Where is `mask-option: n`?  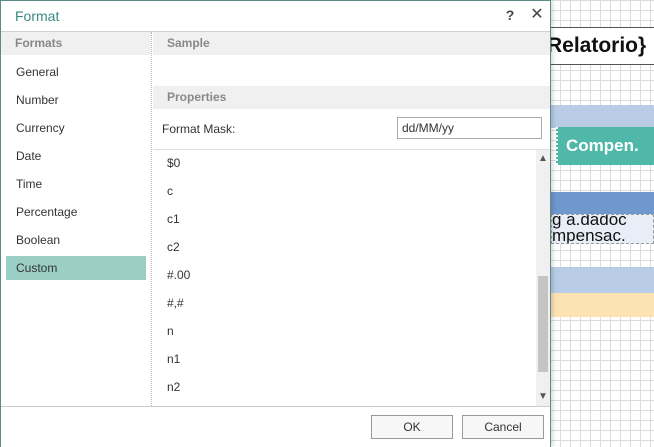
mask-option: n is located at coordinates (170, 331).